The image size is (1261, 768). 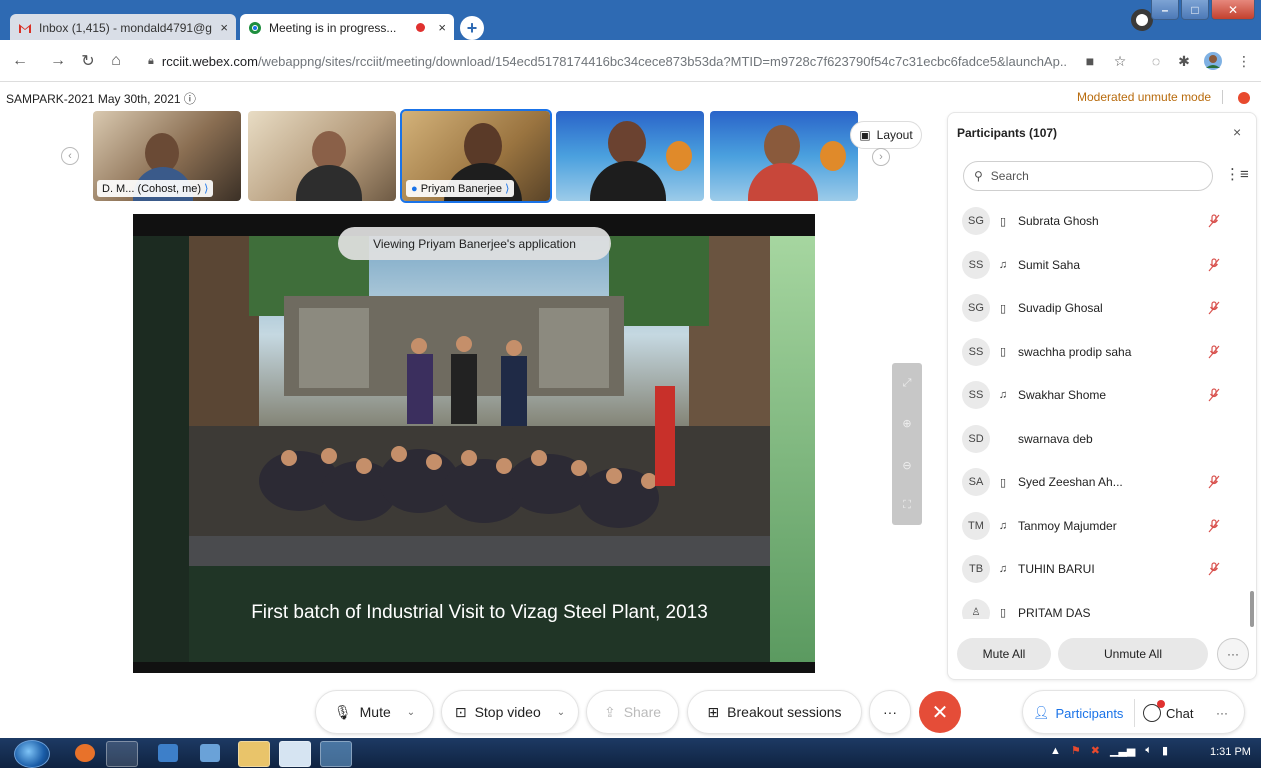 I want to click on participant-list-scrollbar, so click(x=1252, y=609).